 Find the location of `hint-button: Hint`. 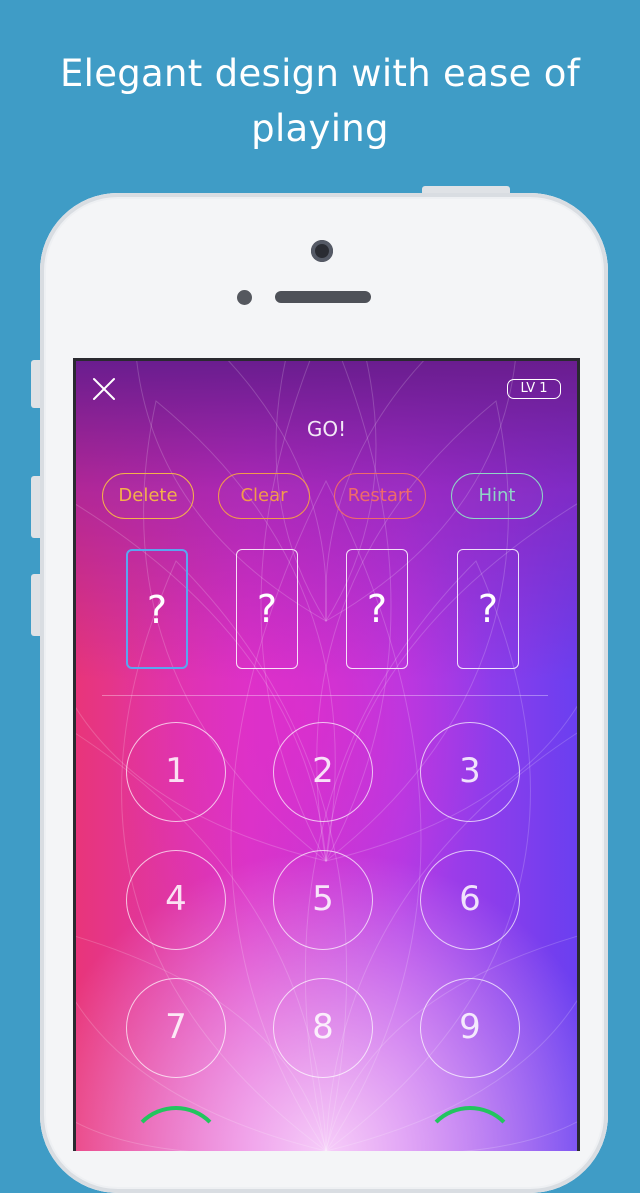

hint-button: Hint is located at coordinates (497, 496).